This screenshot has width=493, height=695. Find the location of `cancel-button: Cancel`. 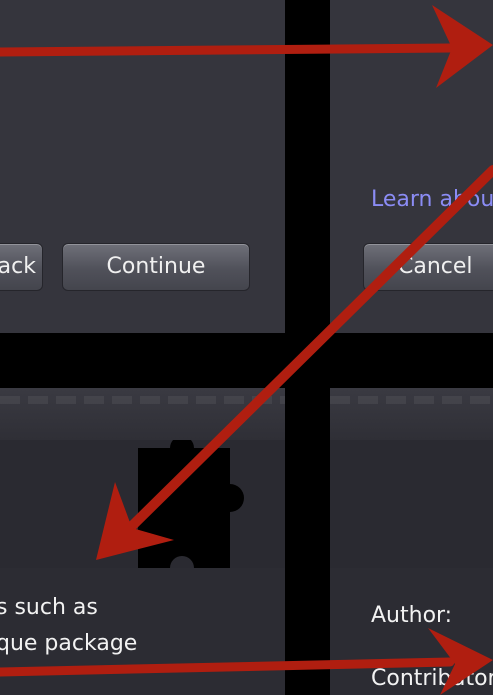

cancel-button: Cancel is located at coordinates (428, 267).